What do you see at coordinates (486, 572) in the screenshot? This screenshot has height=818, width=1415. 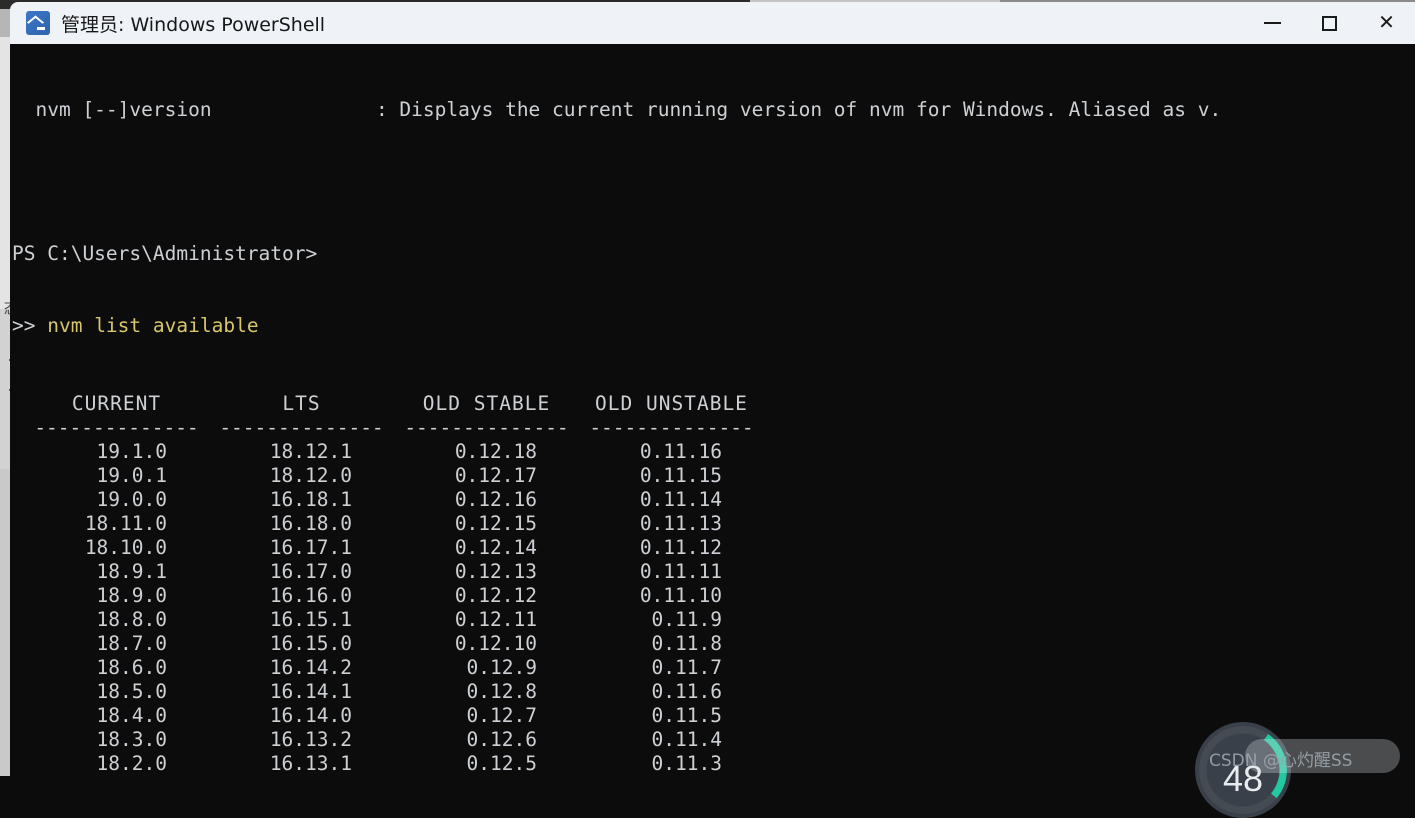 I see `table-cell: 0.12.13` at bounding box center [486, 572].